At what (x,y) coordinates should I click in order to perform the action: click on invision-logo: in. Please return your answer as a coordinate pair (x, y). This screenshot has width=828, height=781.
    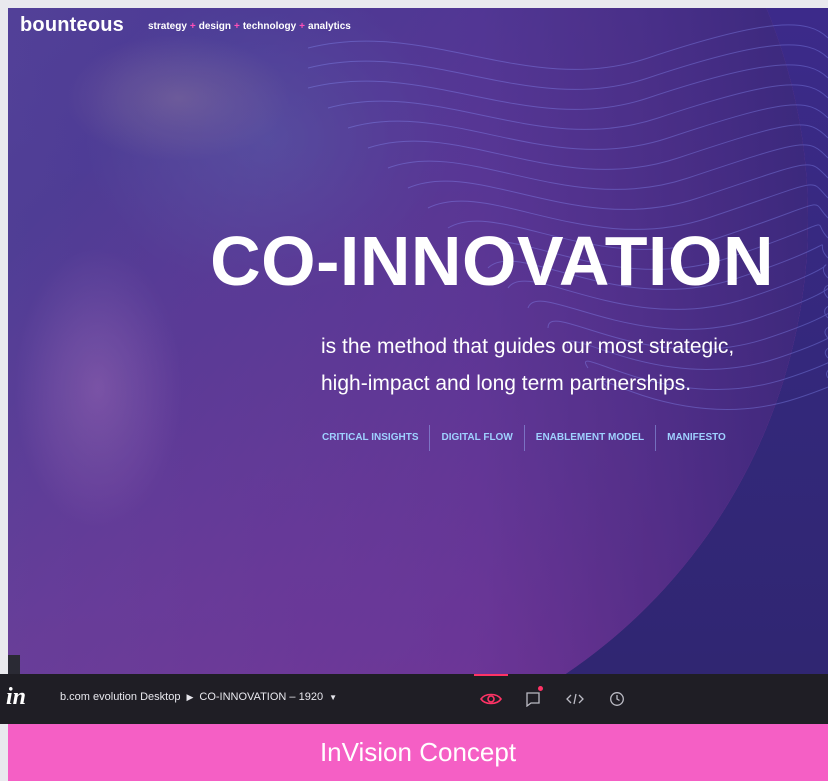
    Looking at the image, I should click on (16, 697).